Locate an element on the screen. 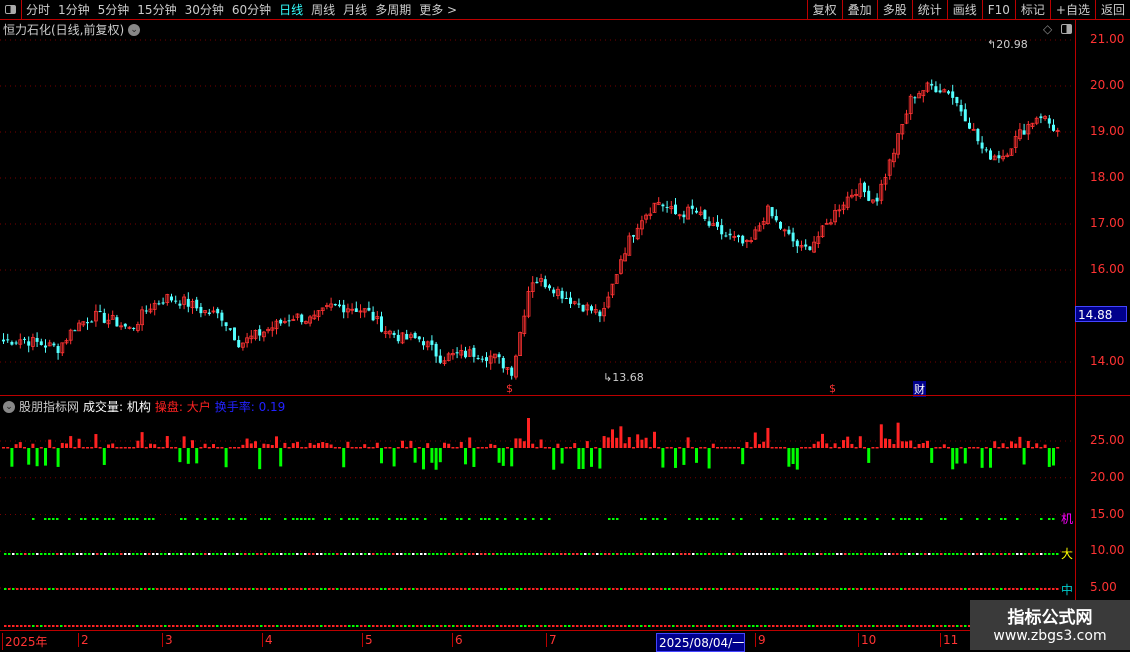 This screenshot has height=652, width=1130. indicator-name: 股朋指标网 is located at coordinates (49, 406).